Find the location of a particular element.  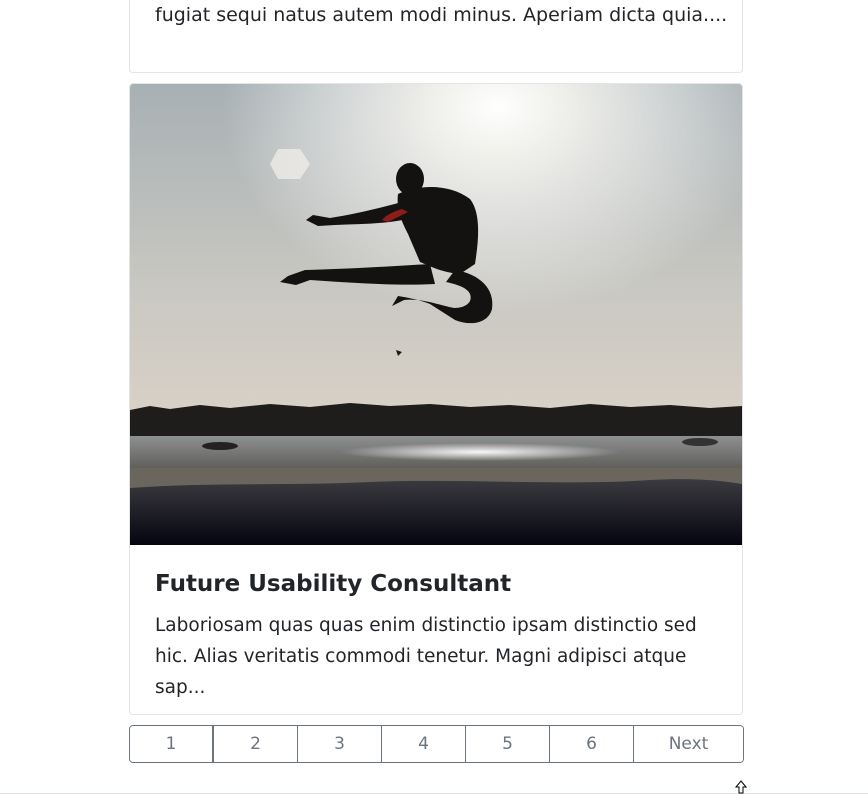

page-link-2: 2 is located at coordinates (256, 744).